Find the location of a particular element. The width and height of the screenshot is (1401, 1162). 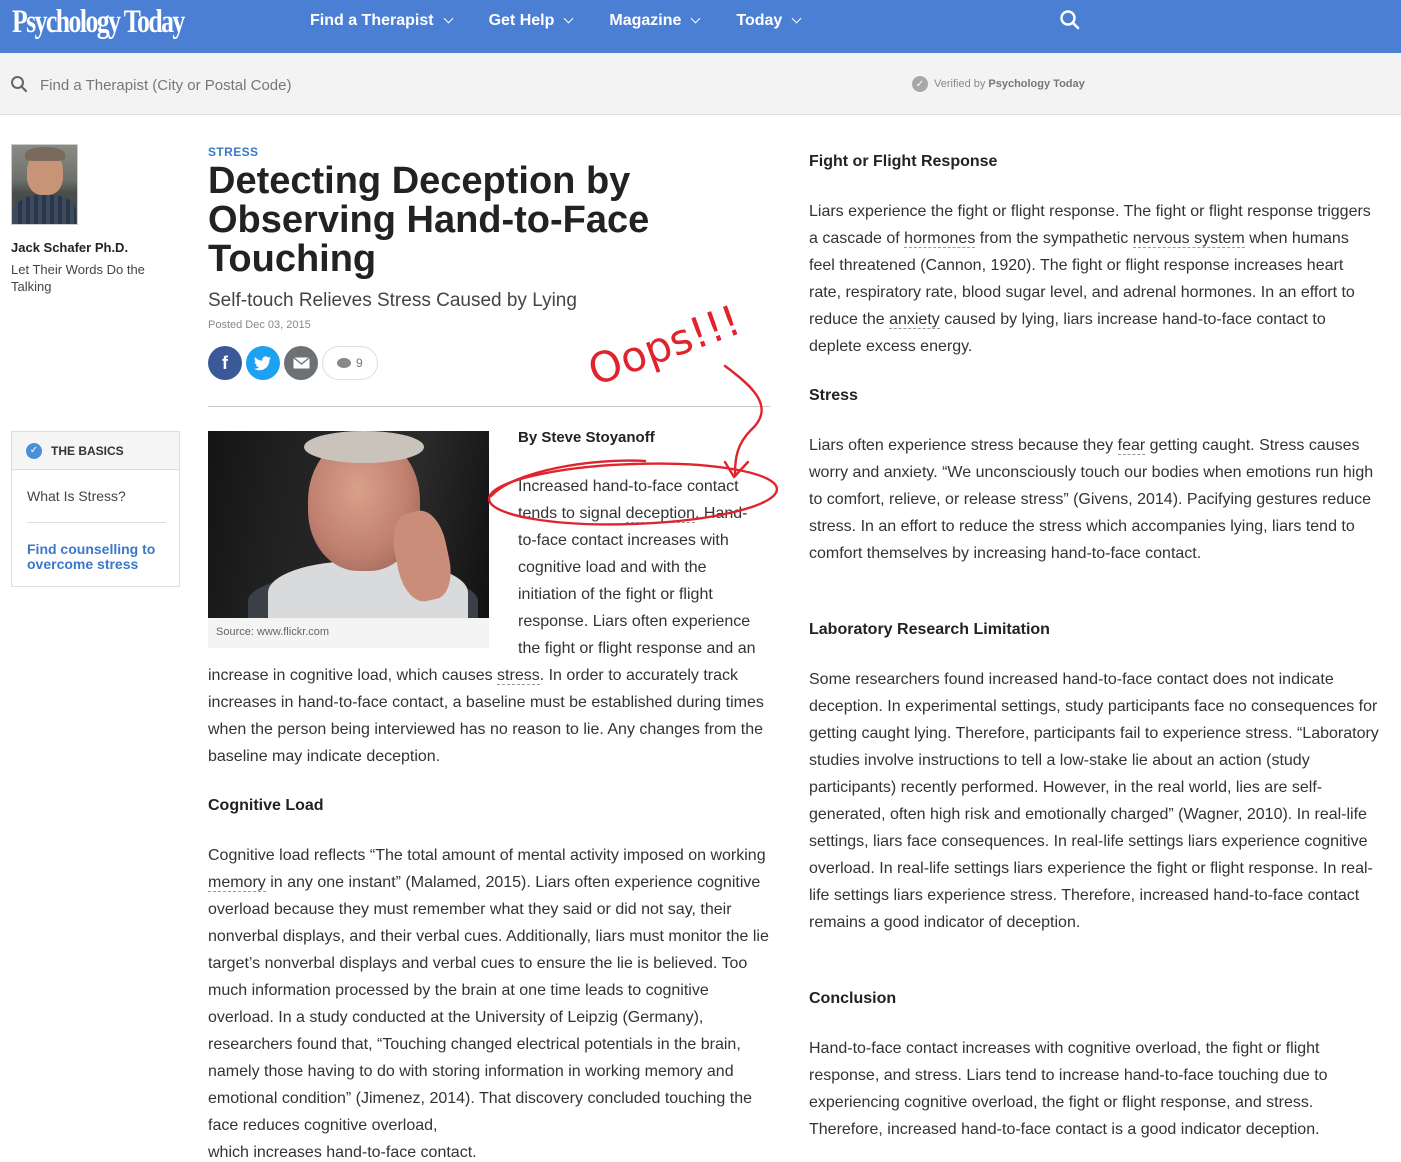

nav-find-therapist: Find a Therapist is located at coordinates (382, 21).